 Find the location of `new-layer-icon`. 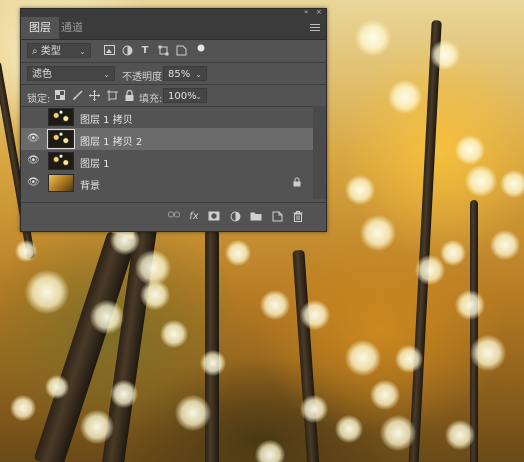

new-layer-icon is located at coordinates (277, 217).